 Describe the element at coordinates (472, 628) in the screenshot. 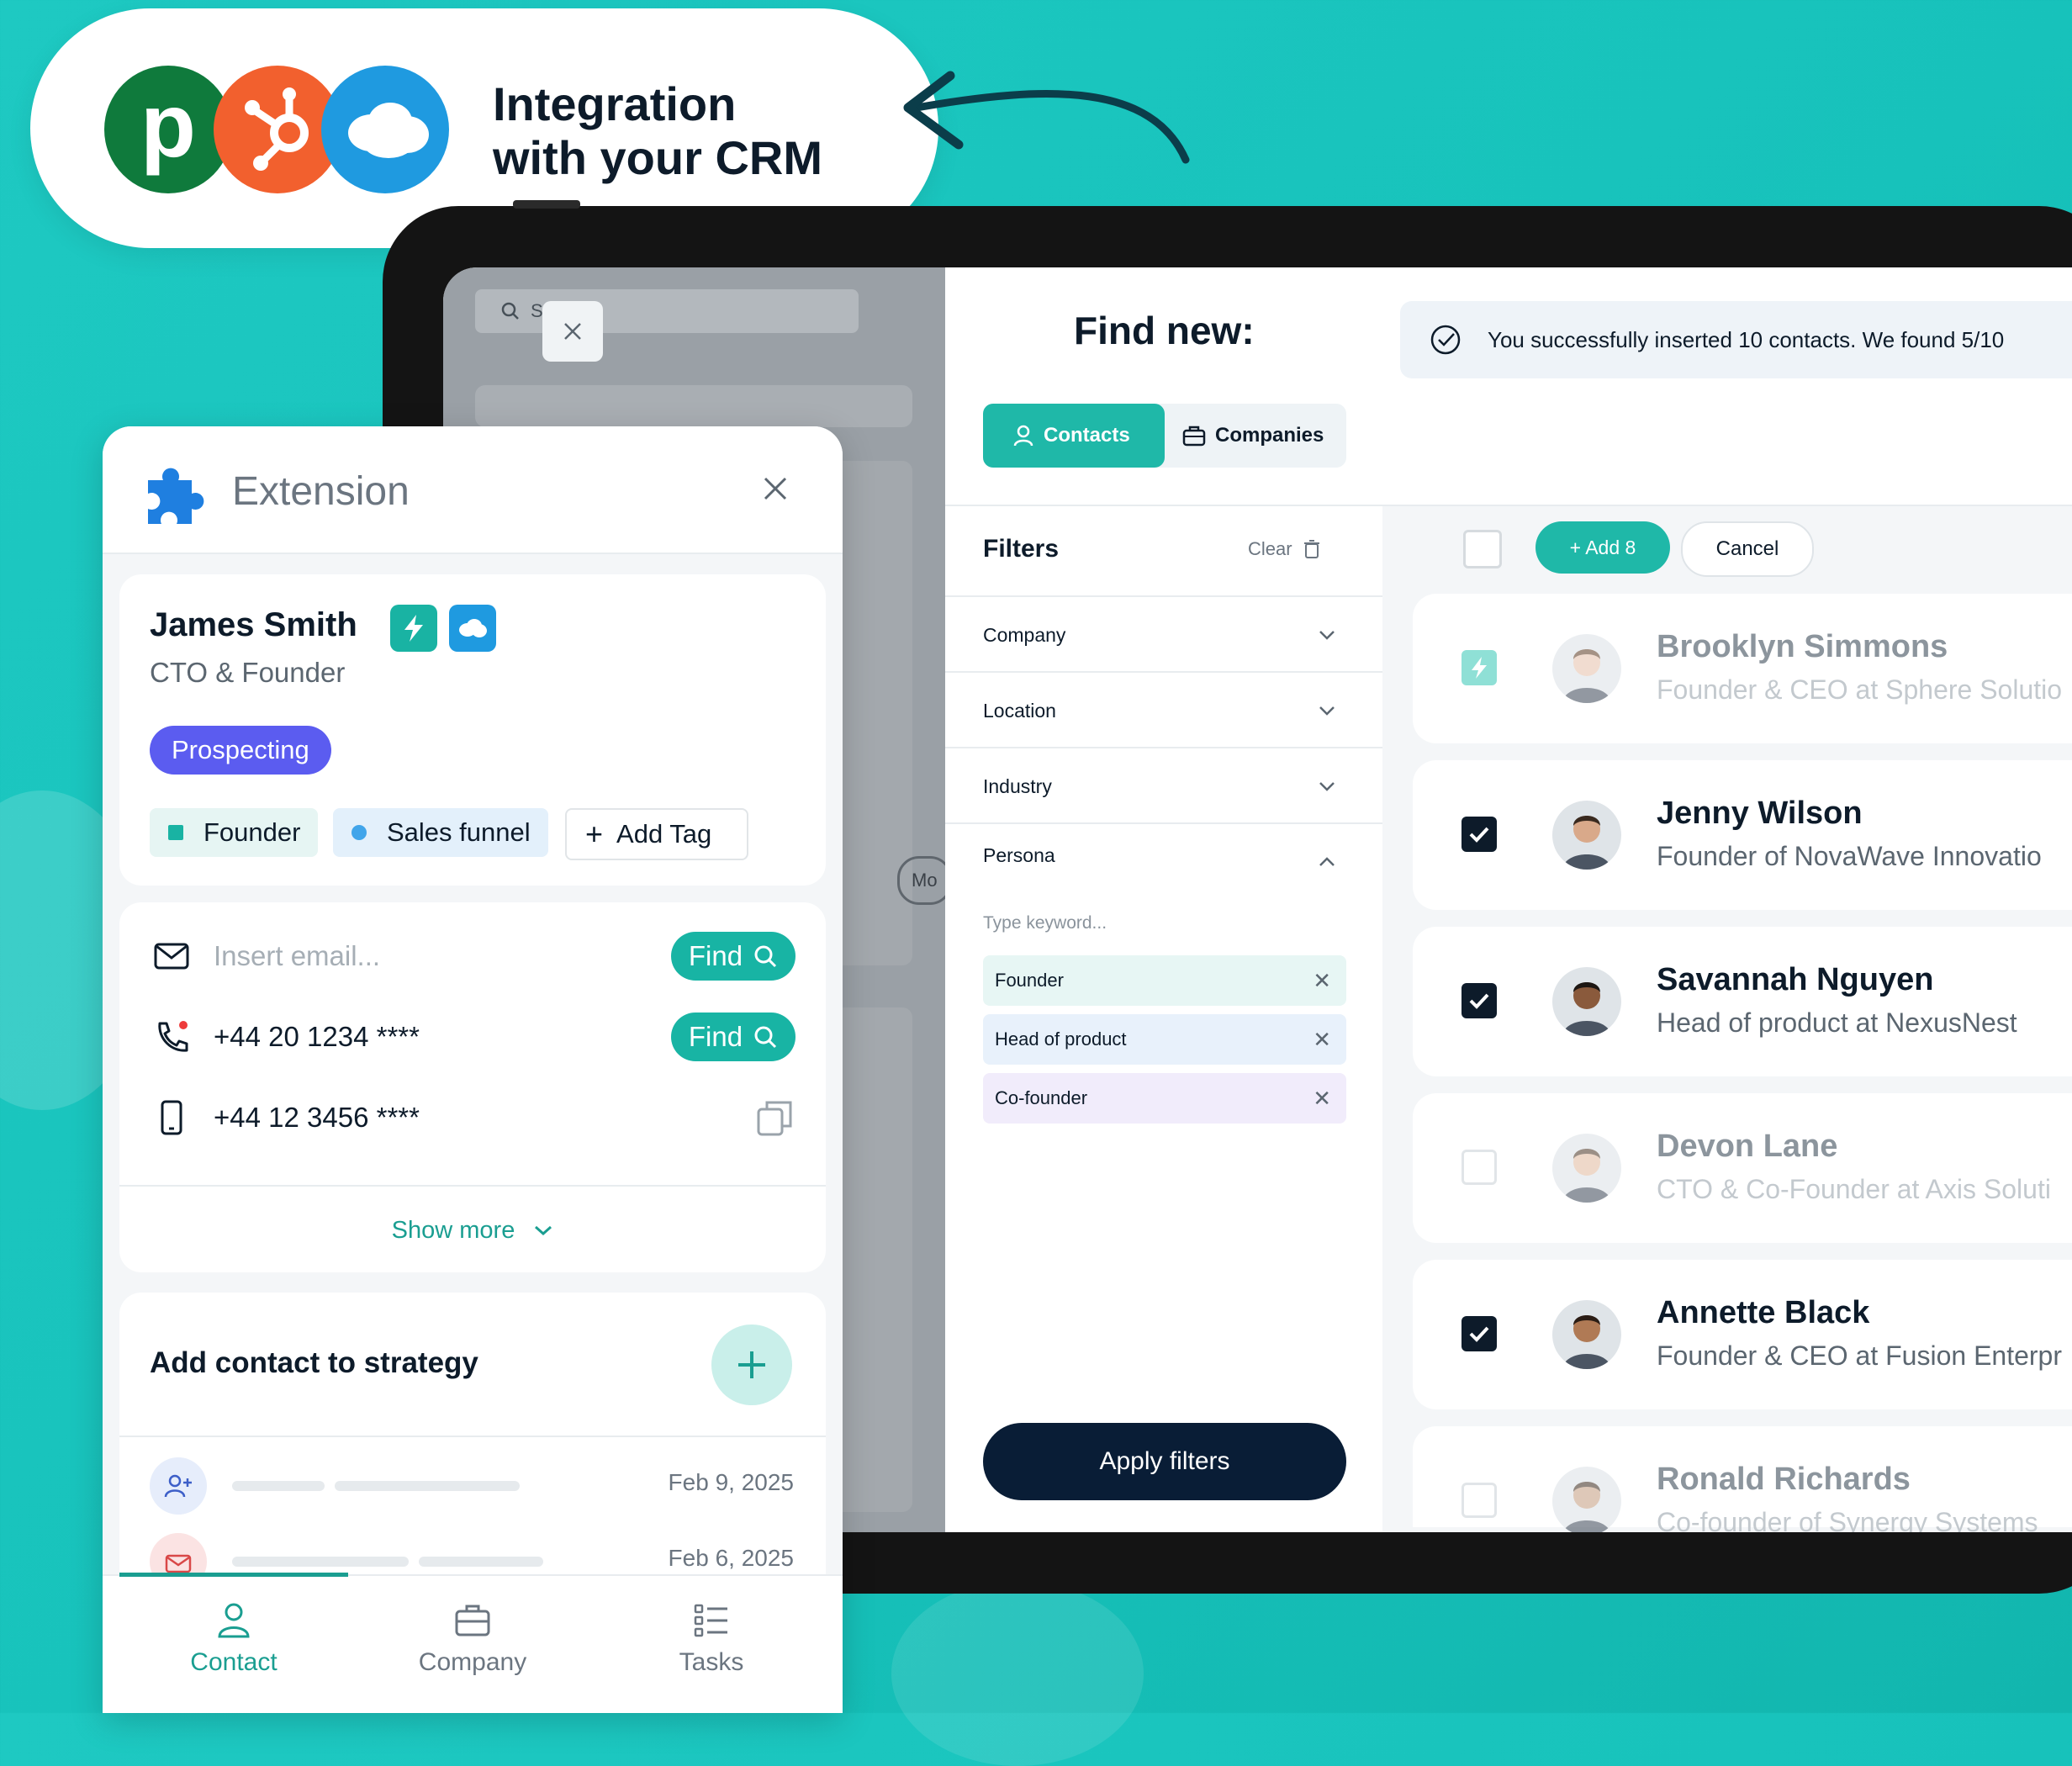

I see `salesforce-cloud-icon` at that location.